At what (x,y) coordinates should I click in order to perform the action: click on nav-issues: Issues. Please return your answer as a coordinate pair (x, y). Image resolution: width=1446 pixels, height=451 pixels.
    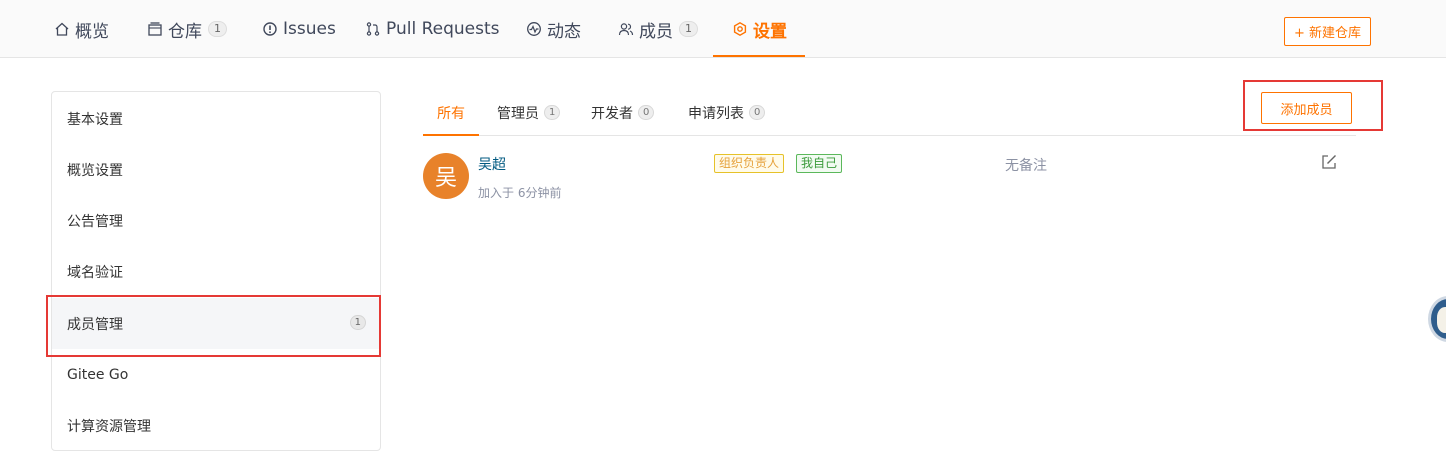
    Looking at the image, I should click on (298, 29).